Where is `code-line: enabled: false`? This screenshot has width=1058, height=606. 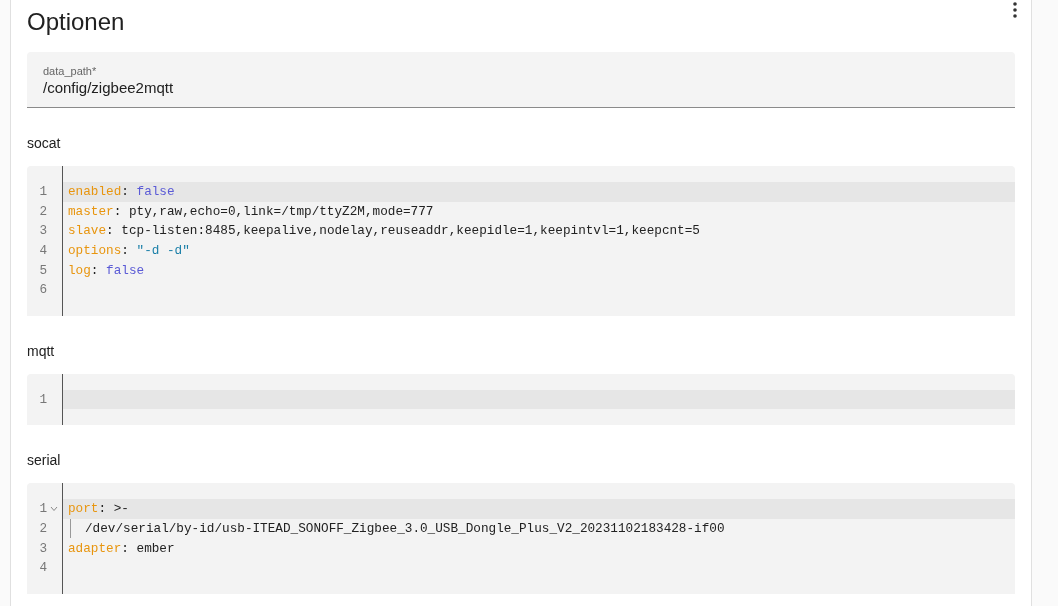 code-line: enabled: false is located at coordinates (121, 192).